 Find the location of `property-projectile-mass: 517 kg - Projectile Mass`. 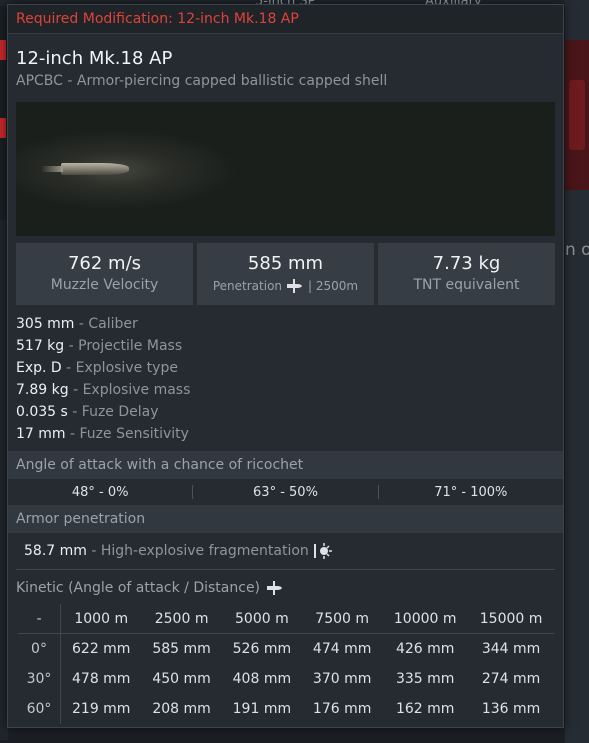

property-projectile-mass: 517 kg - Projectile Mass is located at coordinates (99, 346).